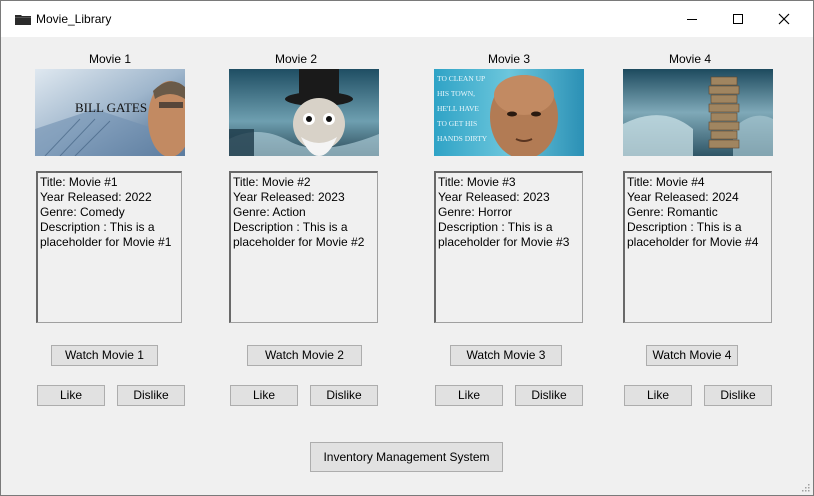 This screenshot has height=496, width=814. Describe the element at coordinates (407, 19) in the screenshot. I see `title-bar: Movie_Library` at that location.